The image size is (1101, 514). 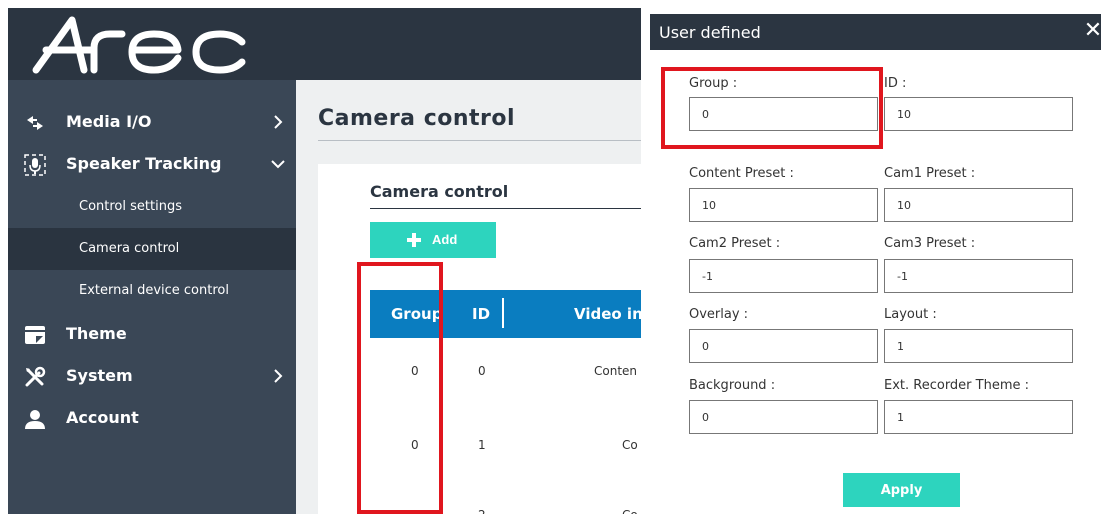 What do you see at coordinates (130, 206) in the screenshot?
I see `sidebar-subitem-label: Control settings` at bounding box center [130, 206].